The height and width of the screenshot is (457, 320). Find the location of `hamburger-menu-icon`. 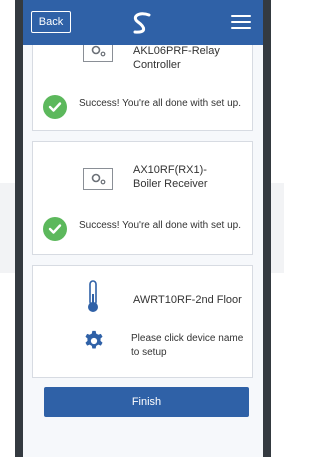

hamburger-menu-icon is located at coordinates (241, 23).